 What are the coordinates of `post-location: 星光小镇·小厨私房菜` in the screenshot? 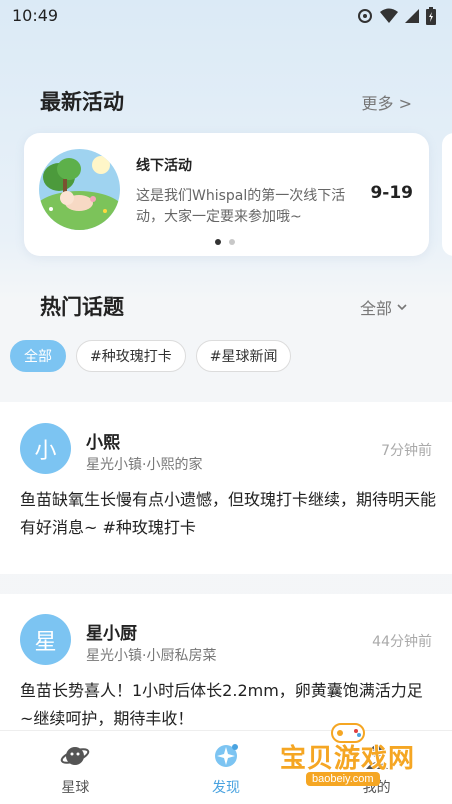 It's located at (151, 656).